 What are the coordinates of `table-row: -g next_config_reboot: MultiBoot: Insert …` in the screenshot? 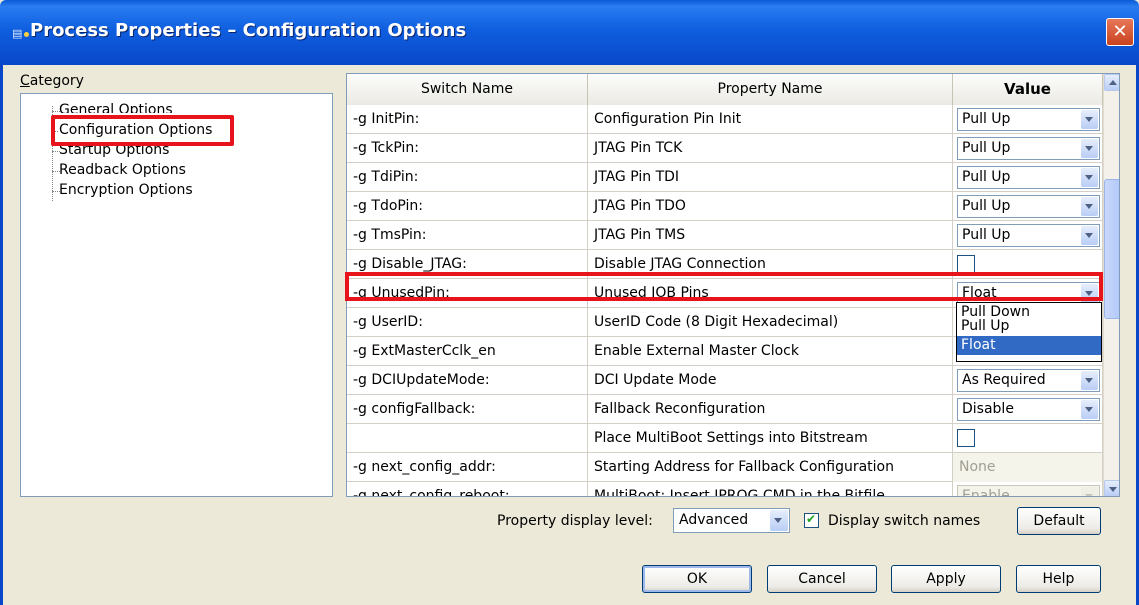 It's located at (725, 489).